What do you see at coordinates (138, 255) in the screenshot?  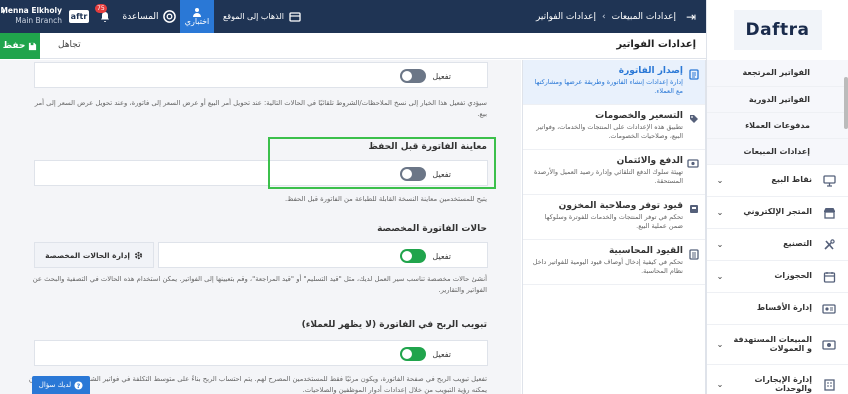 I see `gear-icon` at bounding box center [138, 255].